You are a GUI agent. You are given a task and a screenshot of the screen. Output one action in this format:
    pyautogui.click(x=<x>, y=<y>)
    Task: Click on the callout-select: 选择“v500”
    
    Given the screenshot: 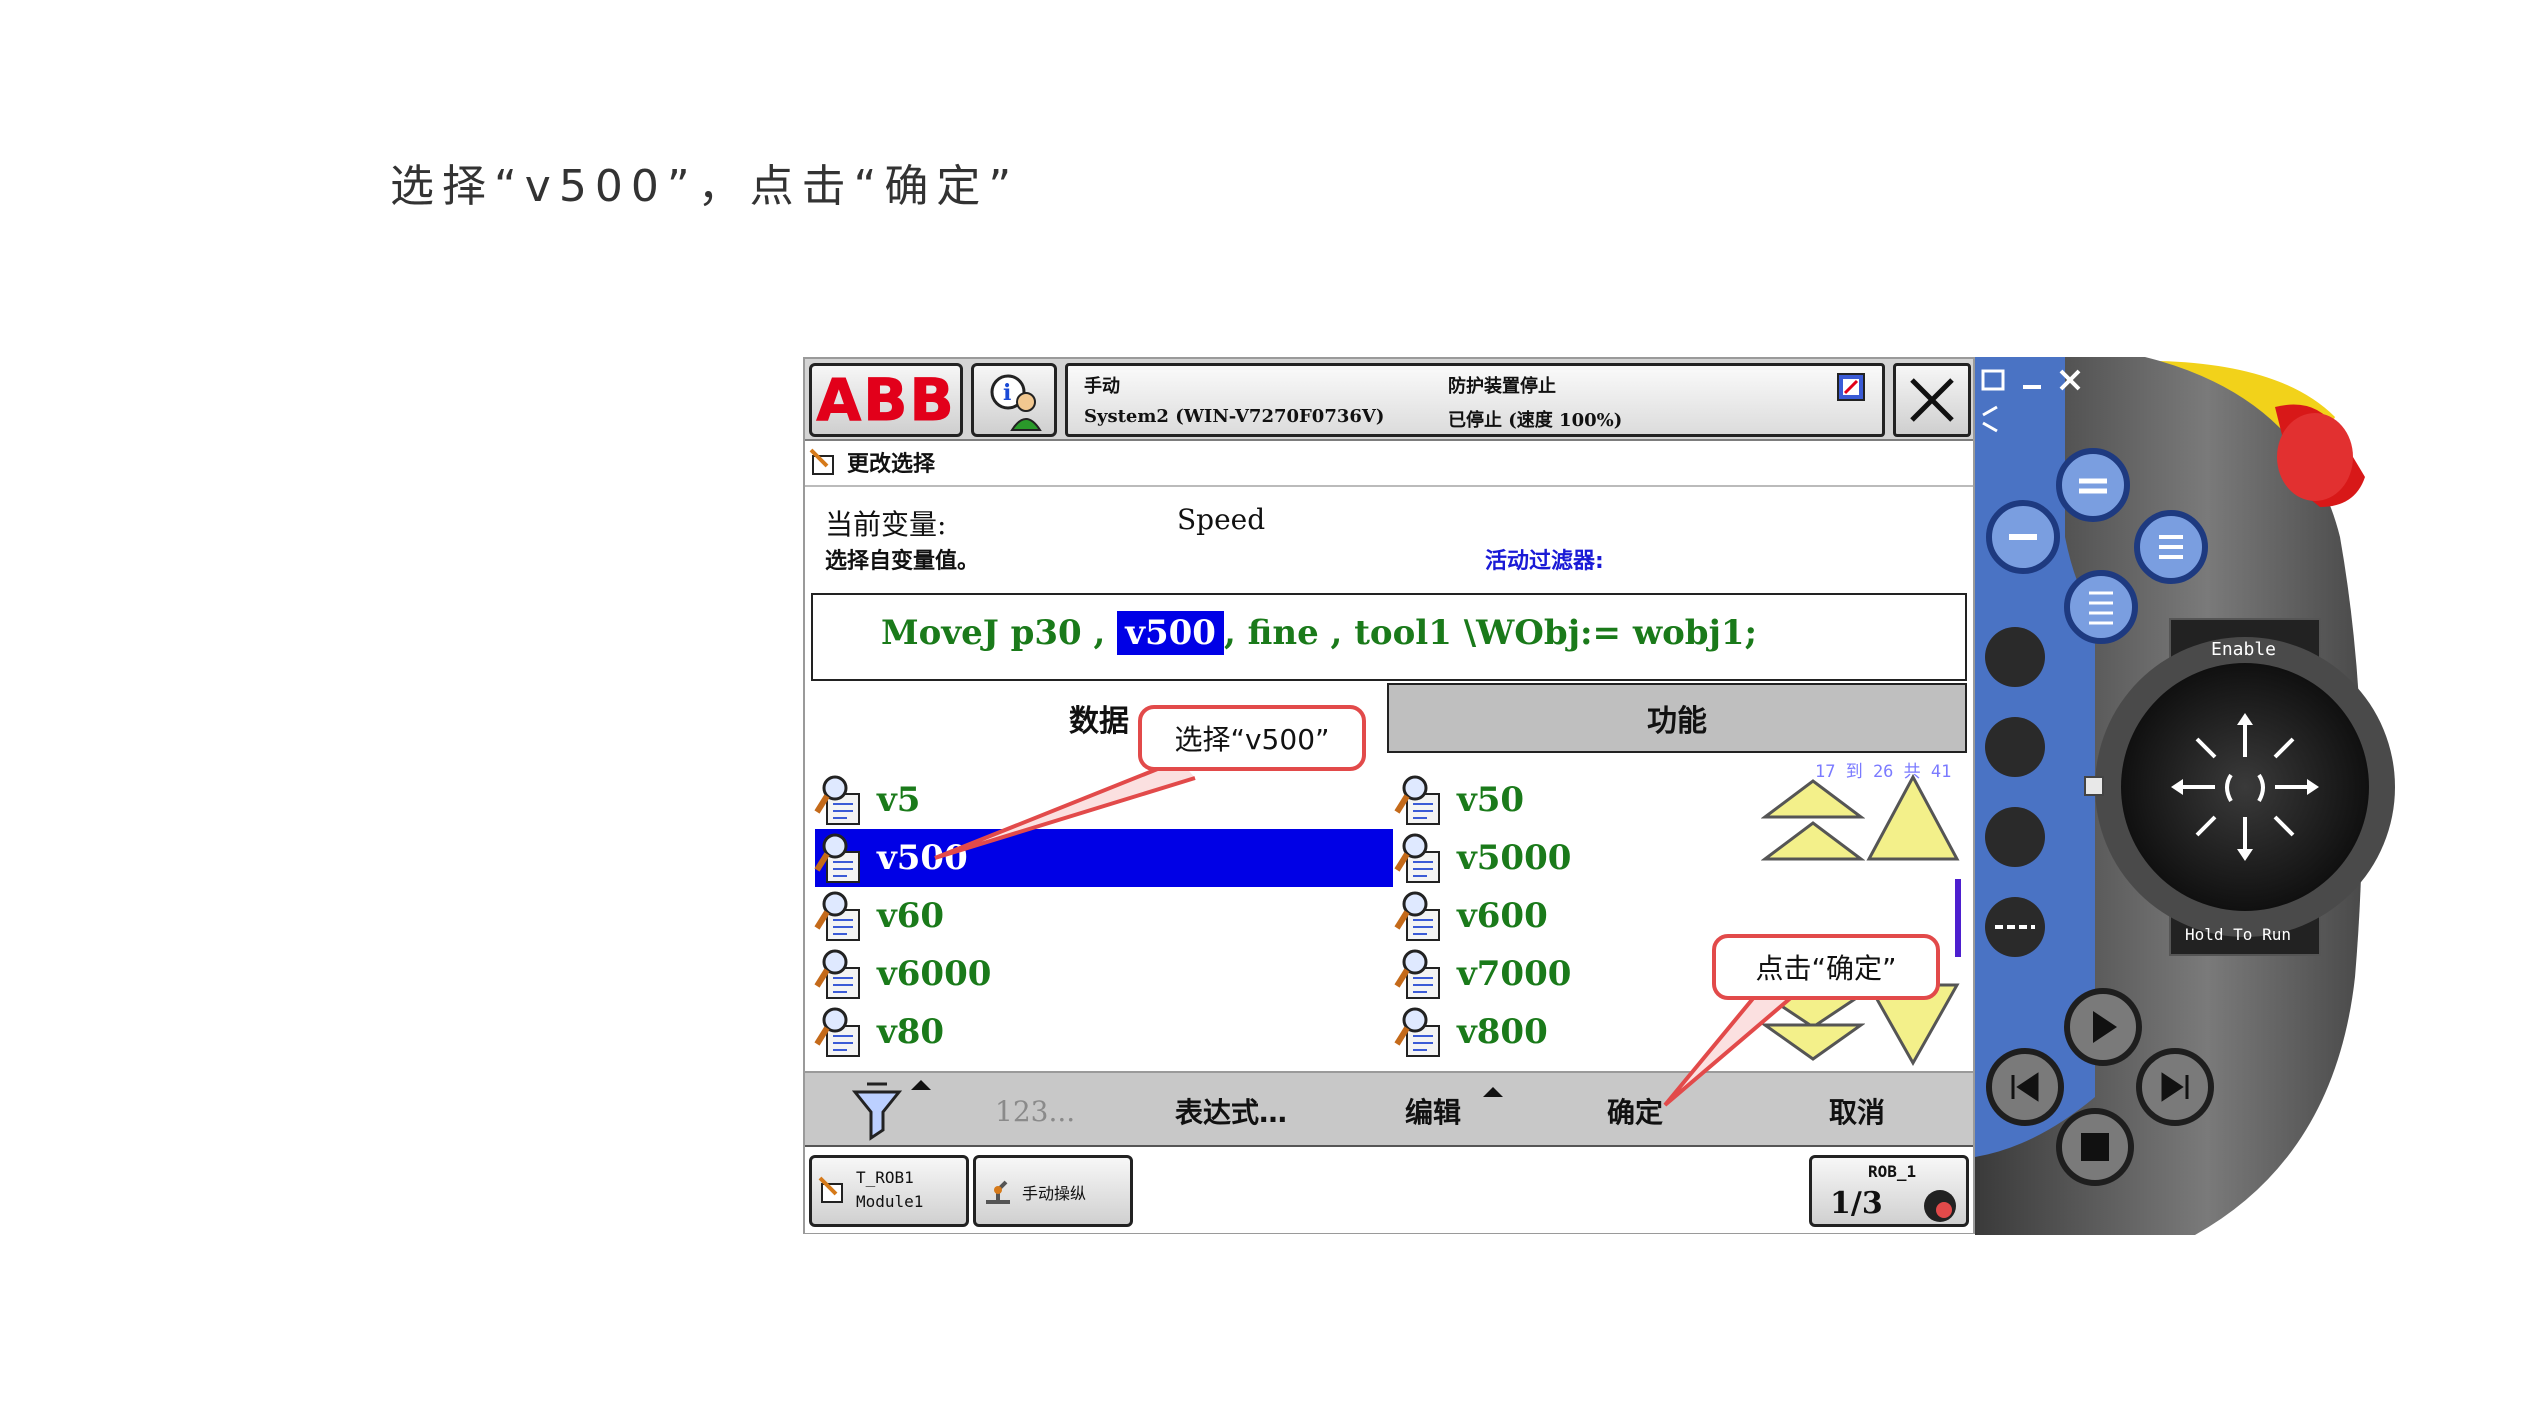 What is the action you would take?
    pyautogui.click(x=1252, y=738)
    